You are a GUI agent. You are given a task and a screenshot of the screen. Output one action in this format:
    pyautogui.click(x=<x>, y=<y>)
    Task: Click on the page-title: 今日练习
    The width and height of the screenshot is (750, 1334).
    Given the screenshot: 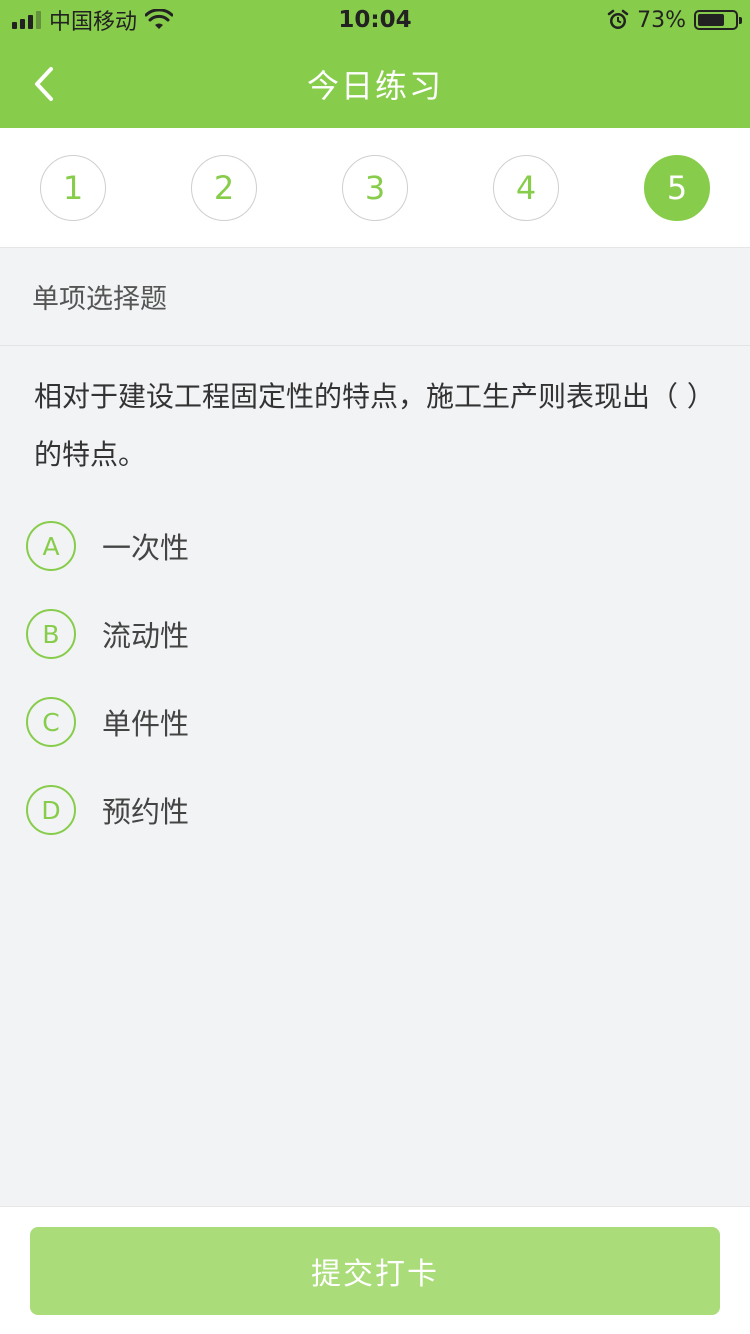 What is the action you would take?
    pyautogui.click(x=374, y=86)
    